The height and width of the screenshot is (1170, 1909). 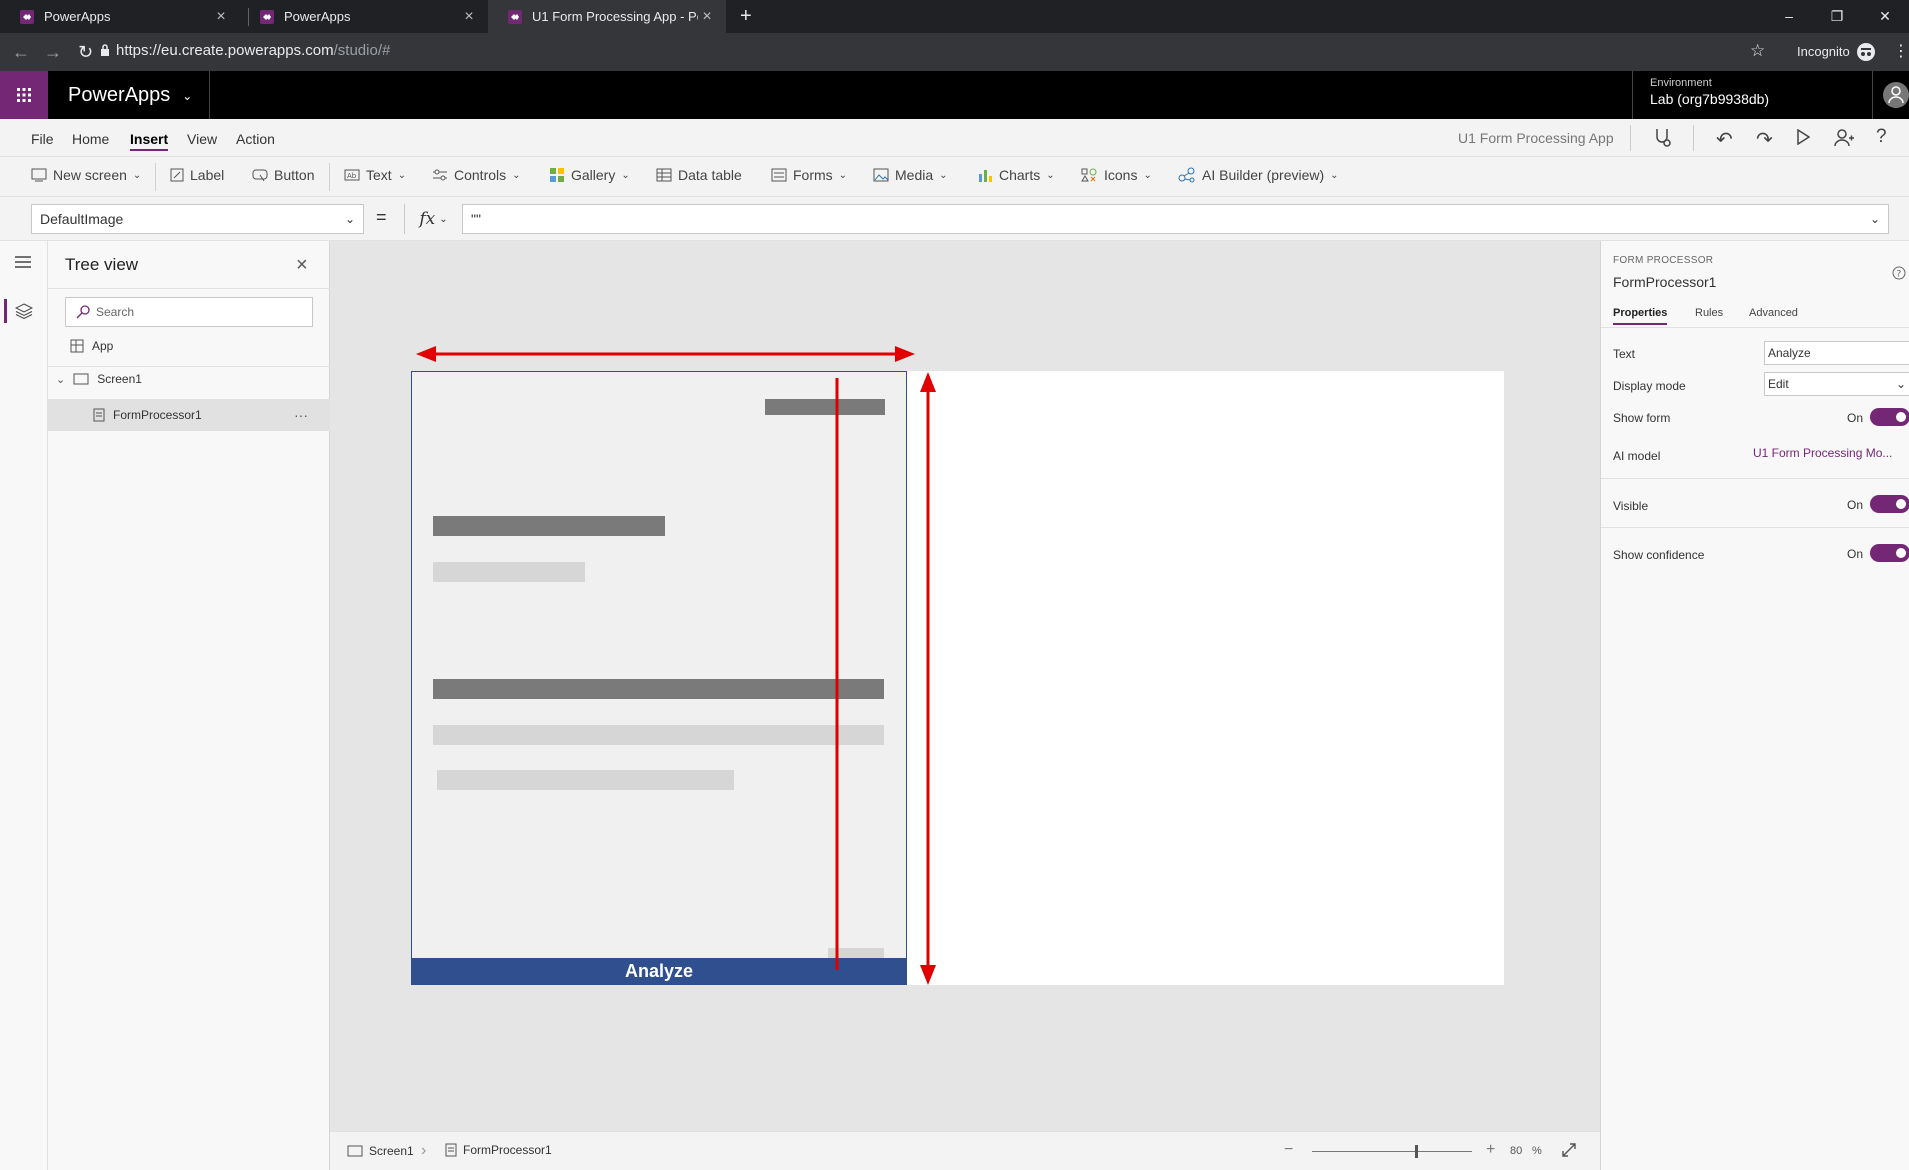 I want to click on button-button: Button, so click(x=283, y=175).